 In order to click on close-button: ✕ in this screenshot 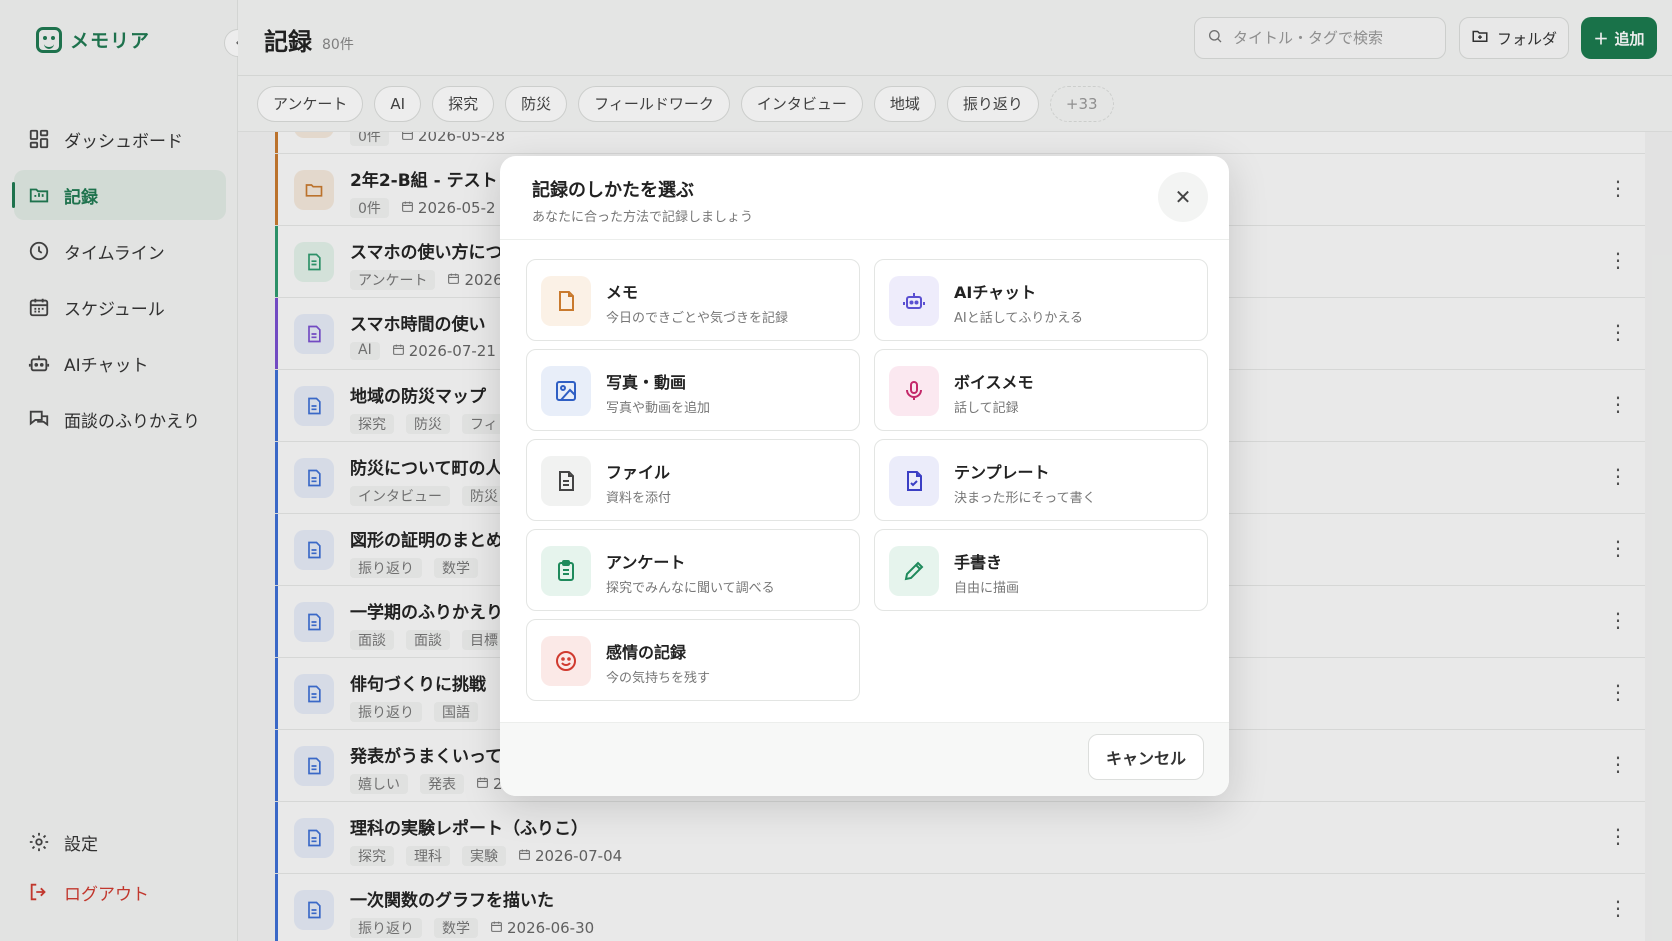, I will do `click(1183, 197)`.